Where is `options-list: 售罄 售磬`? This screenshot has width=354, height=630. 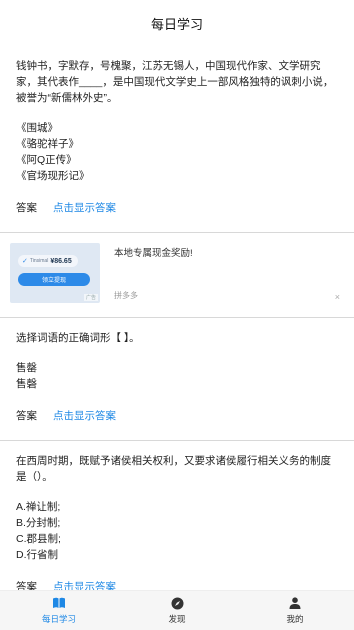 options-list: 售罄 售磬 is located at coordinates (177, 376).